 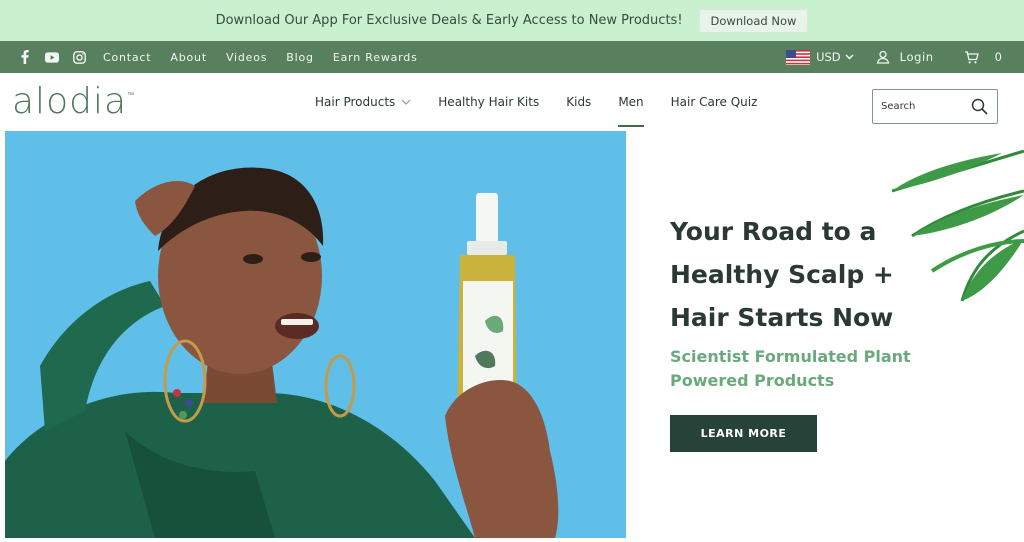 I want to click on nav-item-label: Kids, so click(x=579, y=102).